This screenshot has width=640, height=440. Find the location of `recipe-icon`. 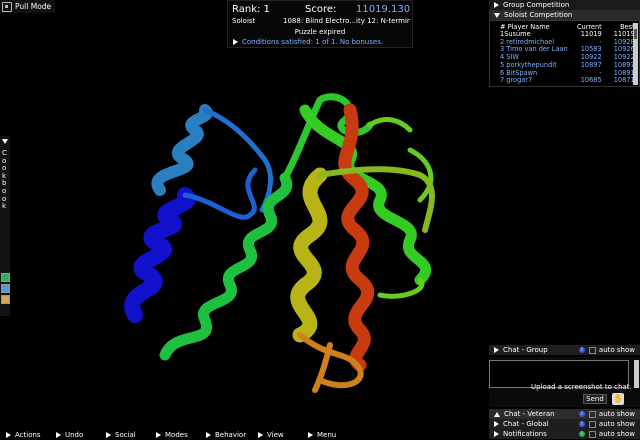

recipe-icon is located at coordinates (5, 277).